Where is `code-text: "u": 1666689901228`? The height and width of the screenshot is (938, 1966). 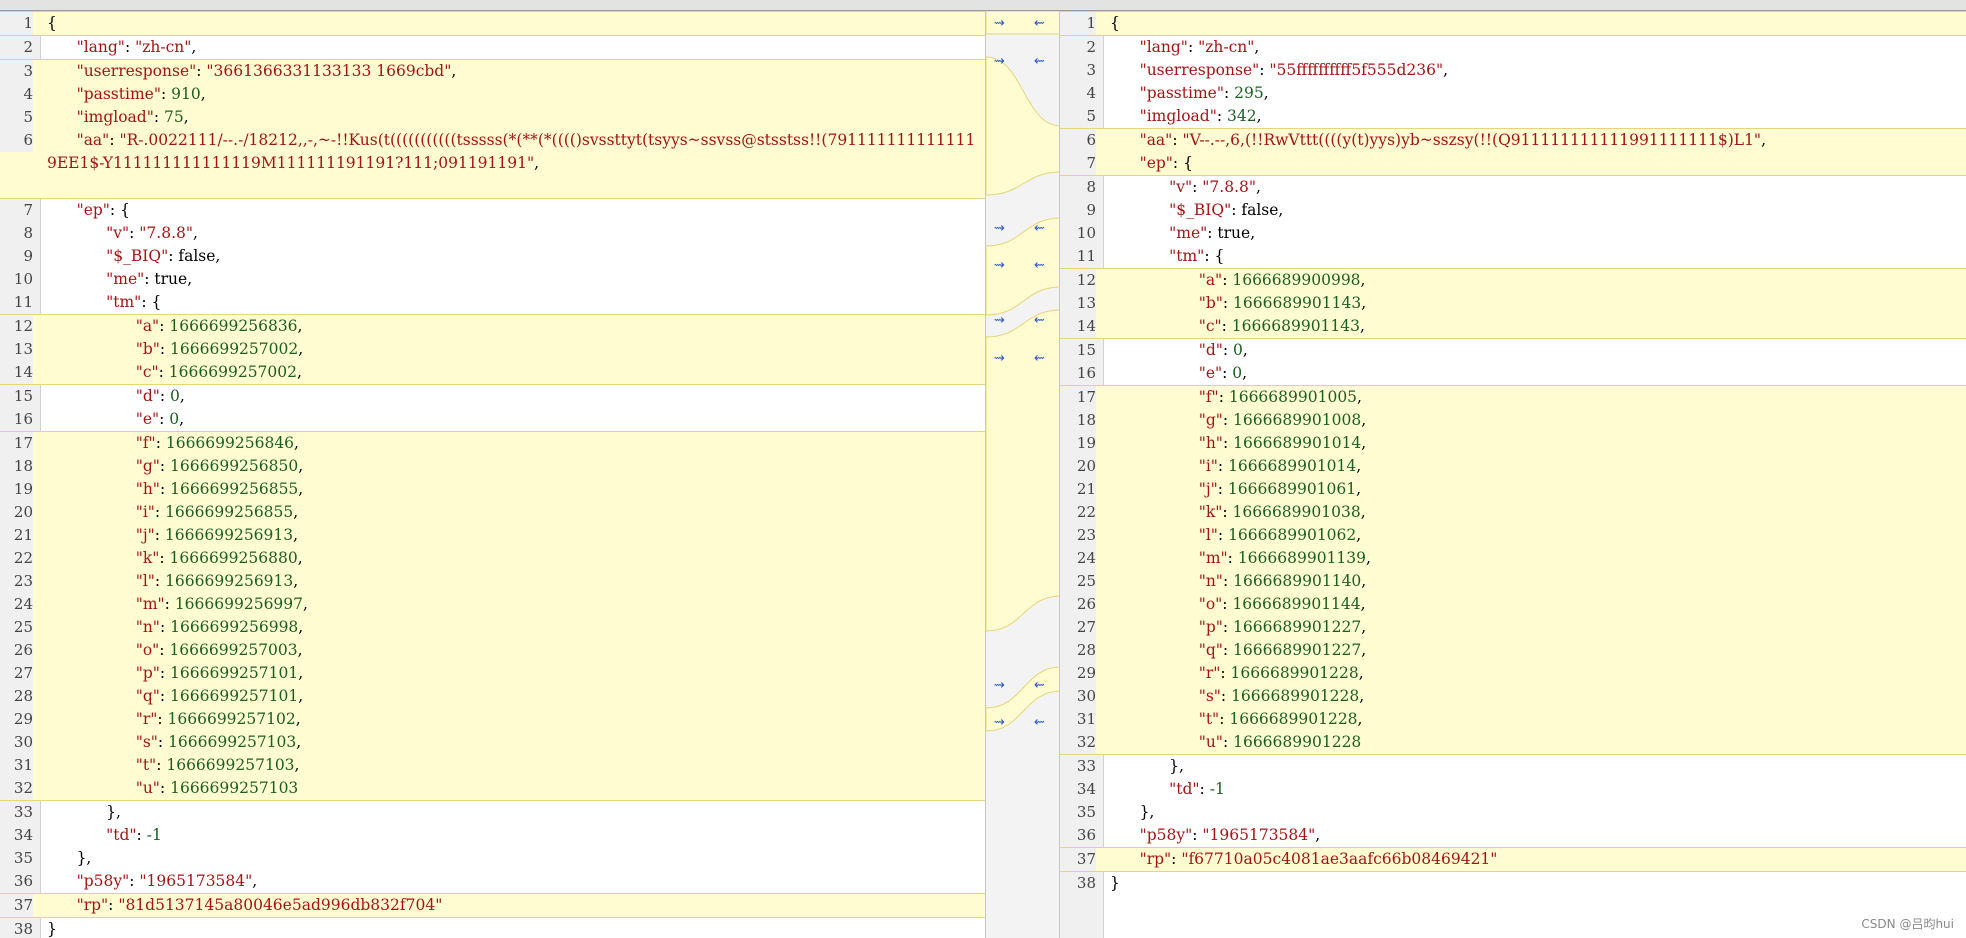 code-text: "u": 1666689901228 is located at coordinates (1536, 742).